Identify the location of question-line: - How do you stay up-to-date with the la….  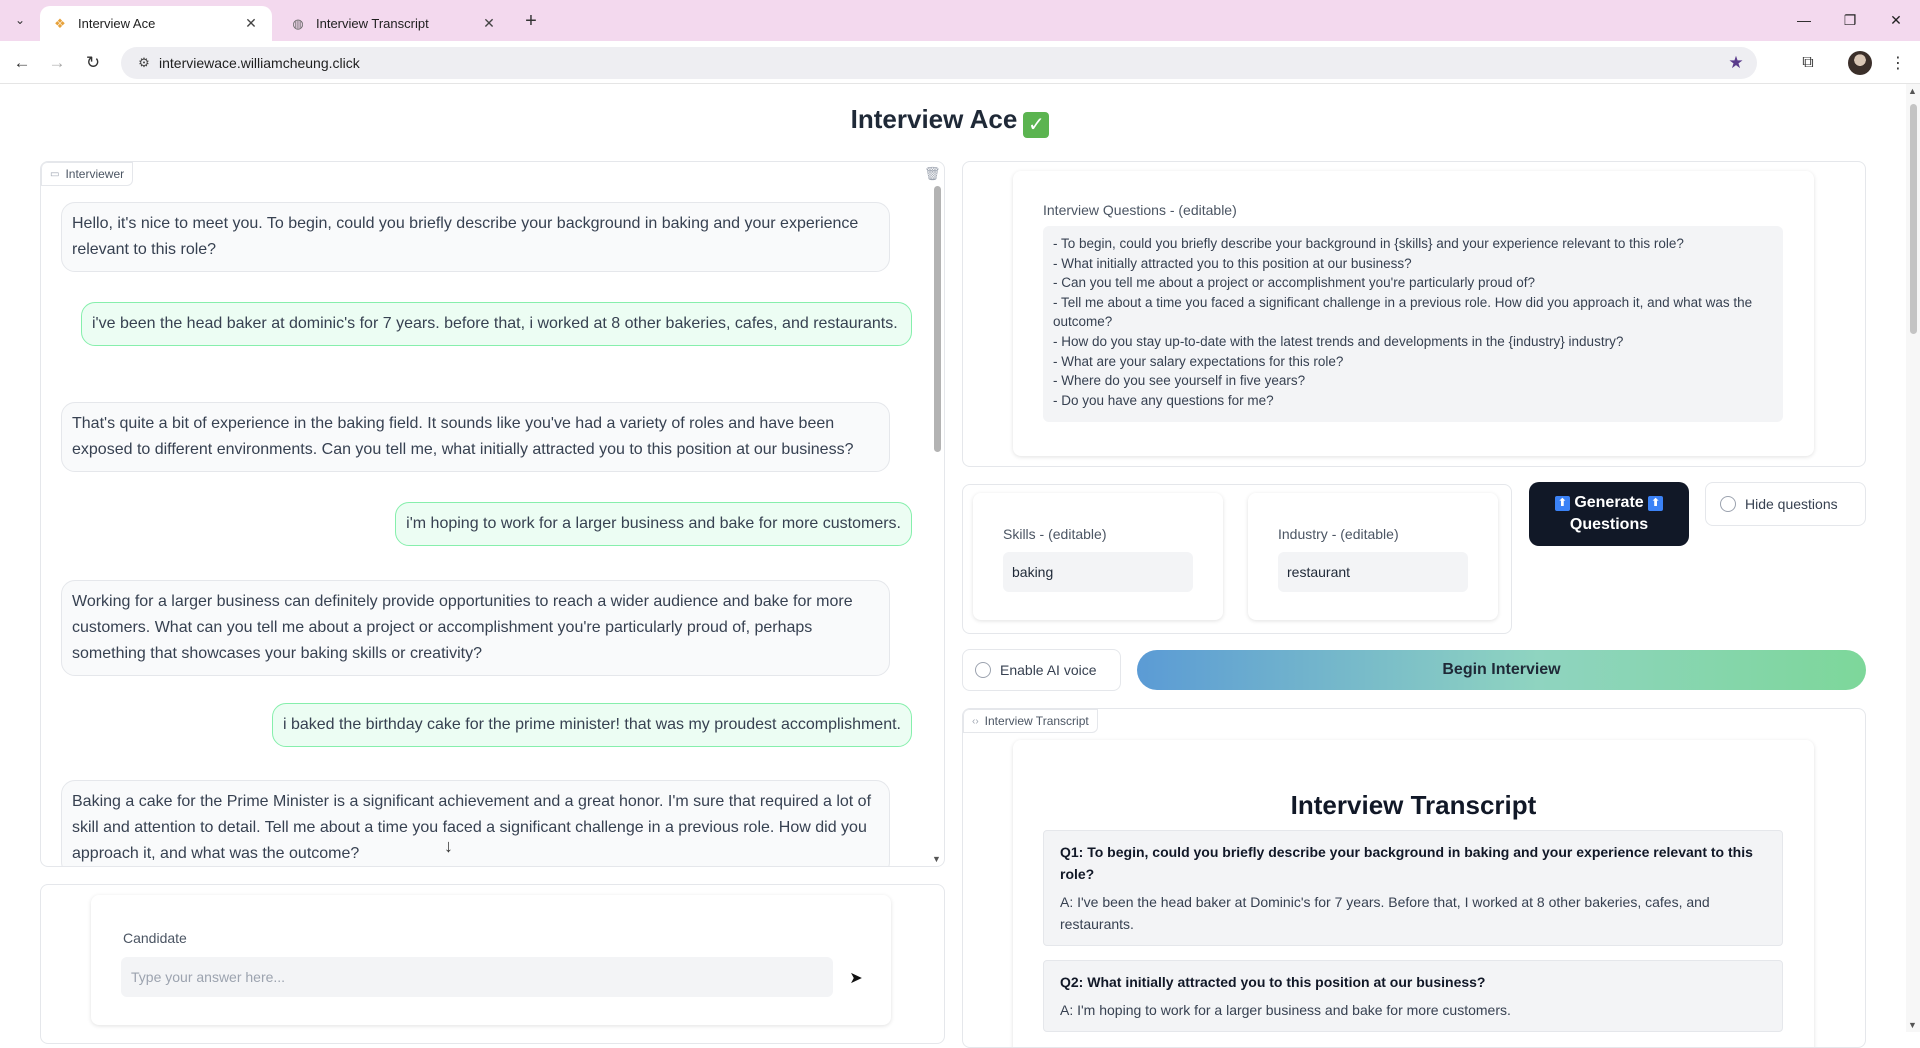
(1338, 341).